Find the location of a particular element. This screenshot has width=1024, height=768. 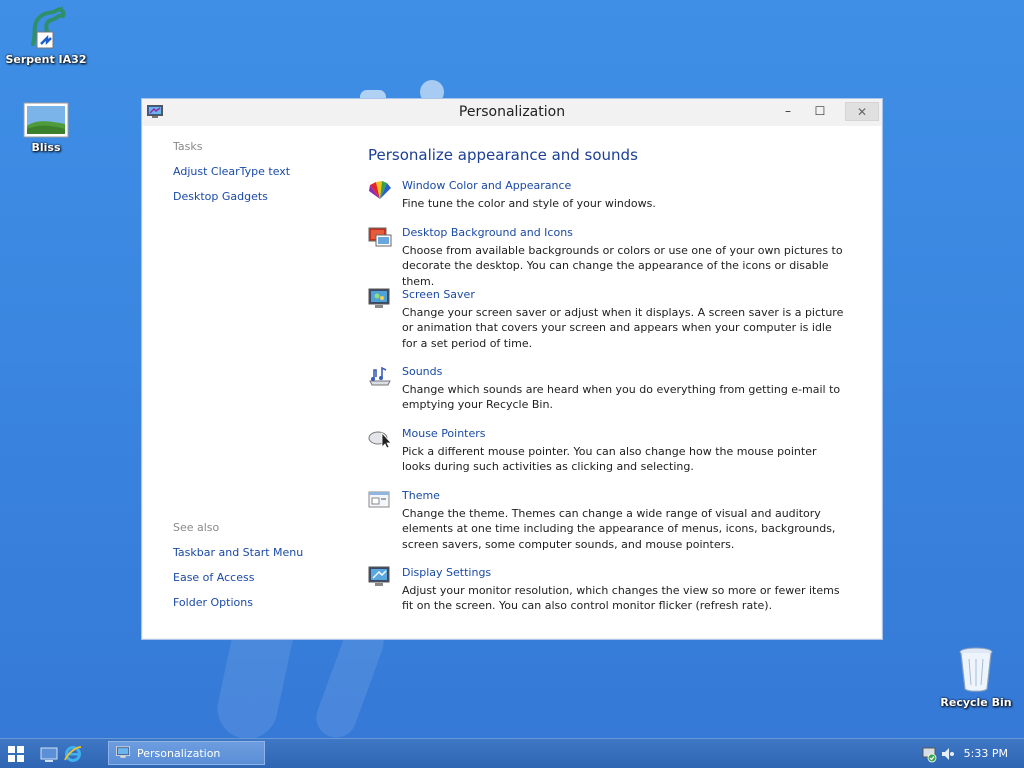

option-link: Mouse Pointers is located at coordinates (444, 433).